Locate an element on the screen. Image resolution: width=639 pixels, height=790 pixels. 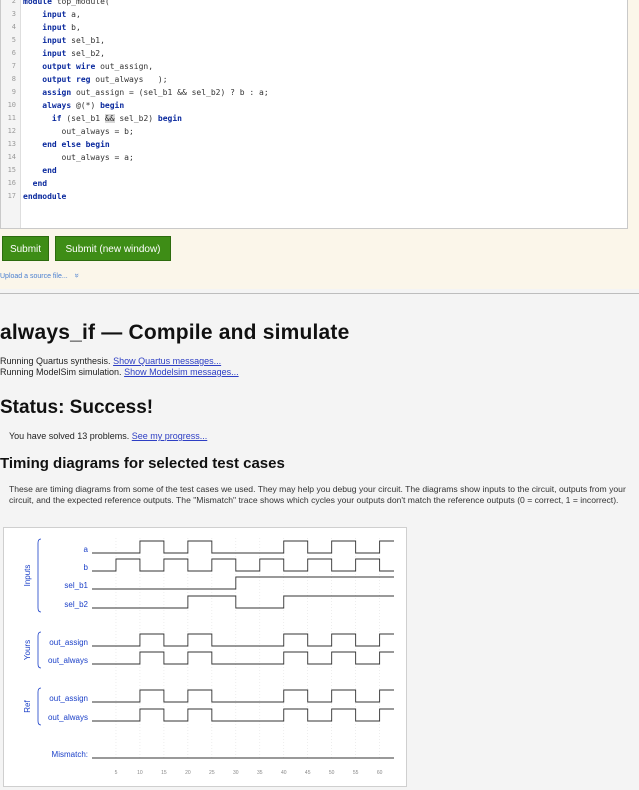
code-text: module top_module( is located at coordinates (66, 4).